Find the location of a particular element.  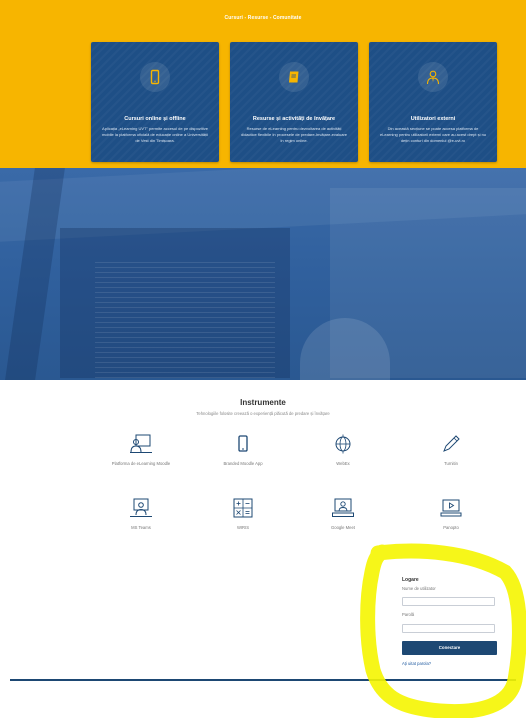

tool-moodle: Platforma de eLearning Moodle is located at coordinates (141, 450).